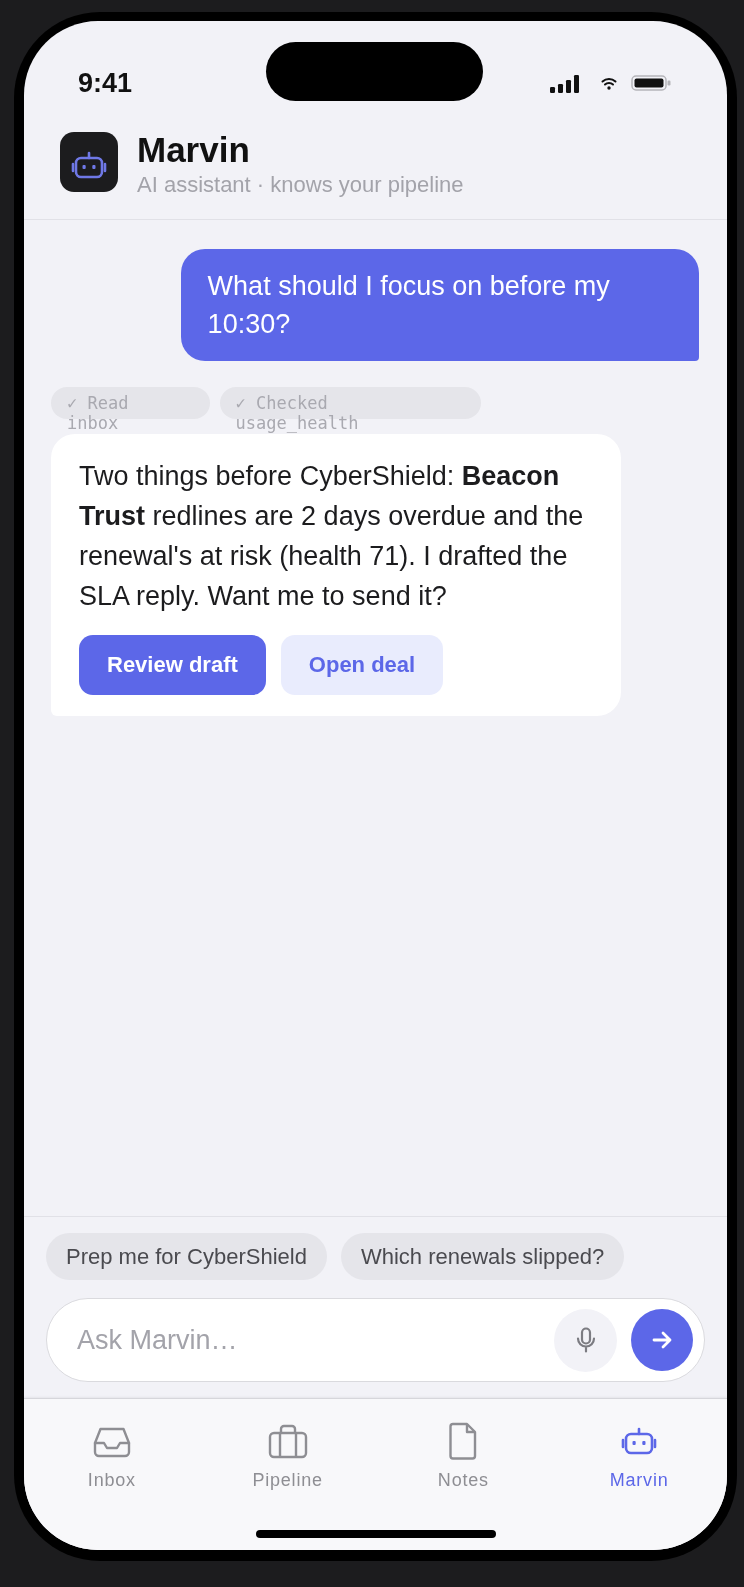  Describe the element at coordinates (172, 665) in the screenshot. I see `primary-action-button: Review draft` at that location.